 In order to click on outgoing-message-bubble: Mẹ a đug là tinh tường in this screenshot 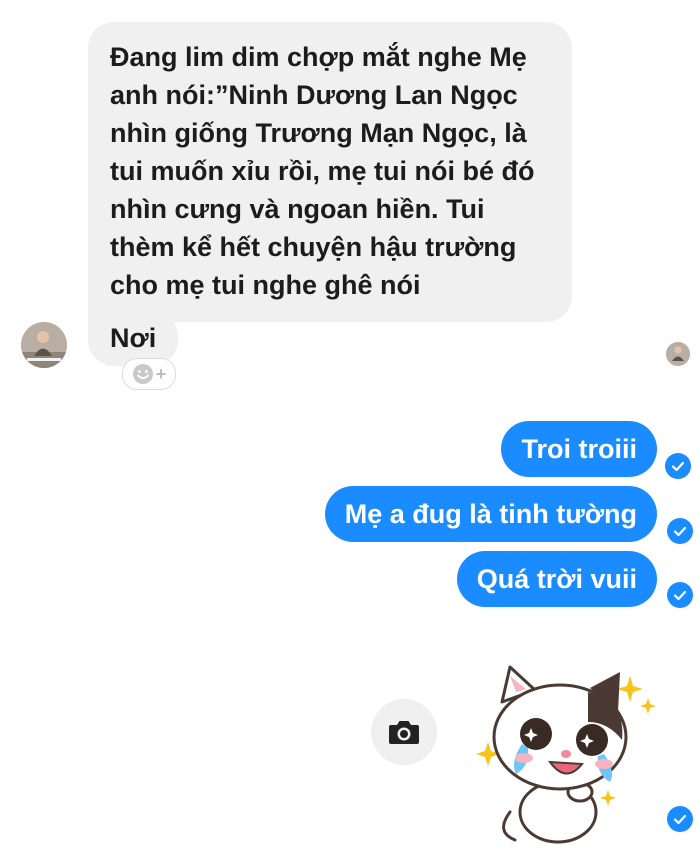, I will do `click(490, 514)`.